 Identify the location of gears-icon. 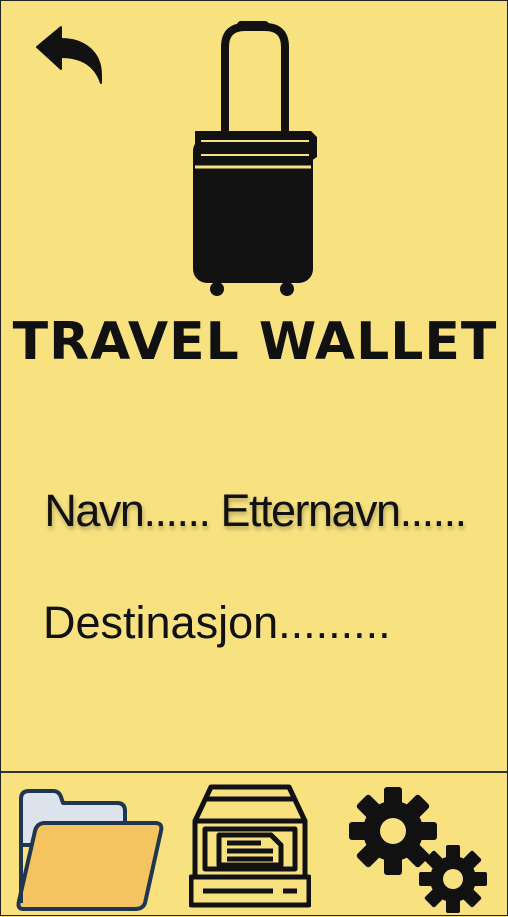
(418, 850).